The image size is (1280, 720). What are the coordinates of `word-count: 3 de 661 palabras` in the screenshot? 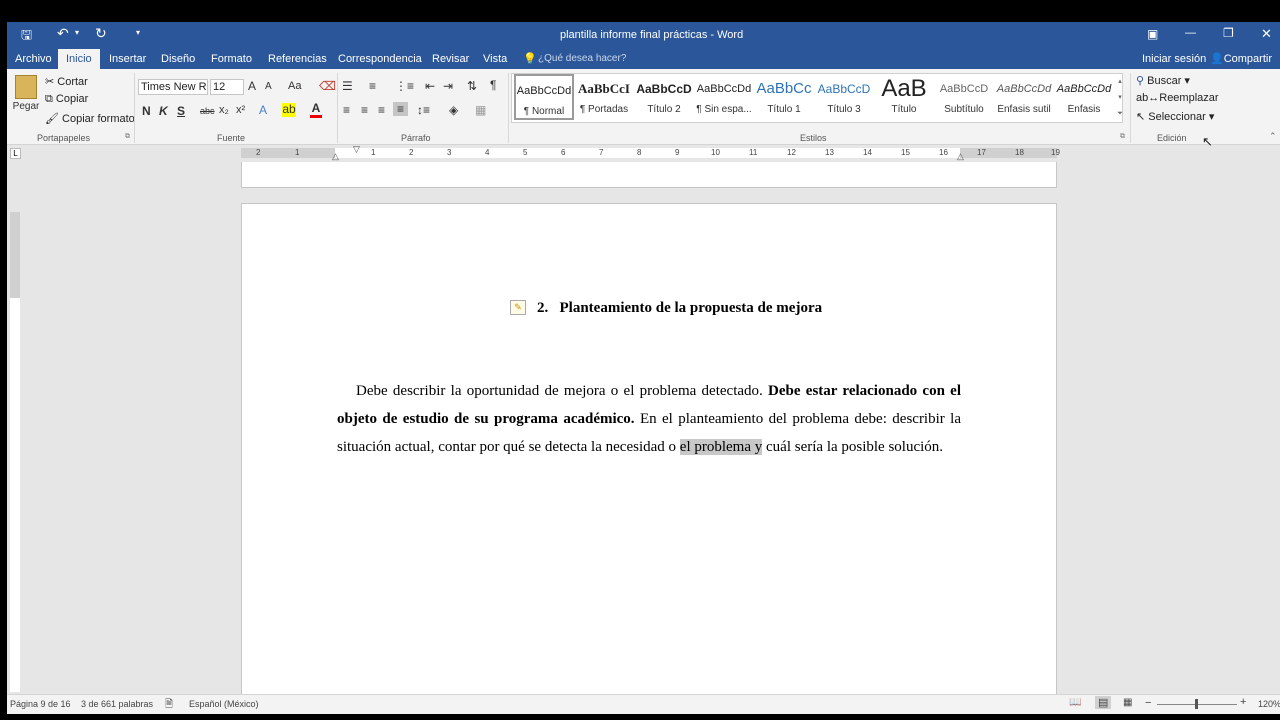 It's located at (117, 704).